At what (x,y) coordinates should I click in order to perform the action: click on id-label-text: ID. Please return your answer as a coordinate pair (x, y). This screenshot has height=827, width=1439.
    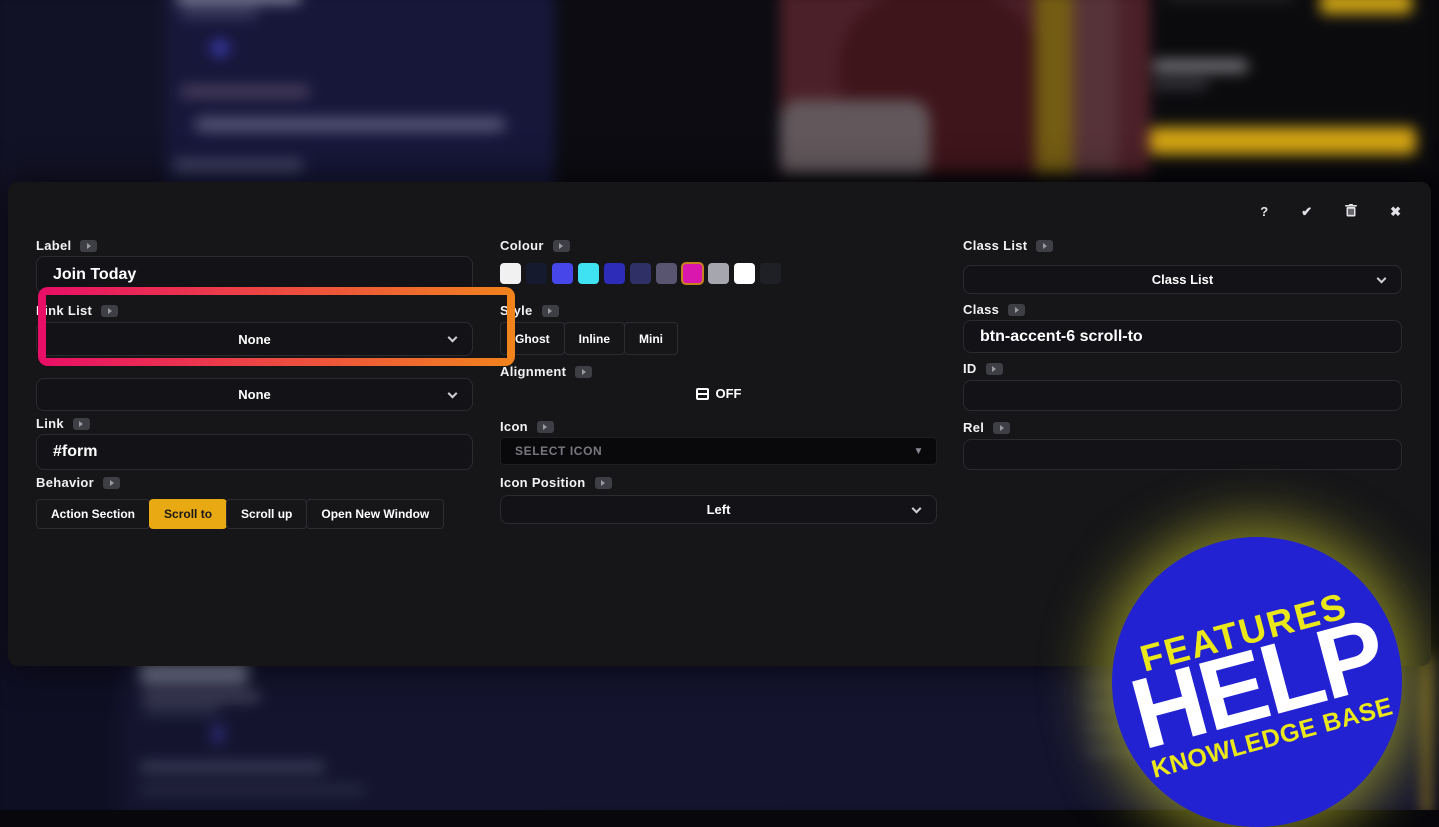
    Looking at the image, I should click on (970, 368).